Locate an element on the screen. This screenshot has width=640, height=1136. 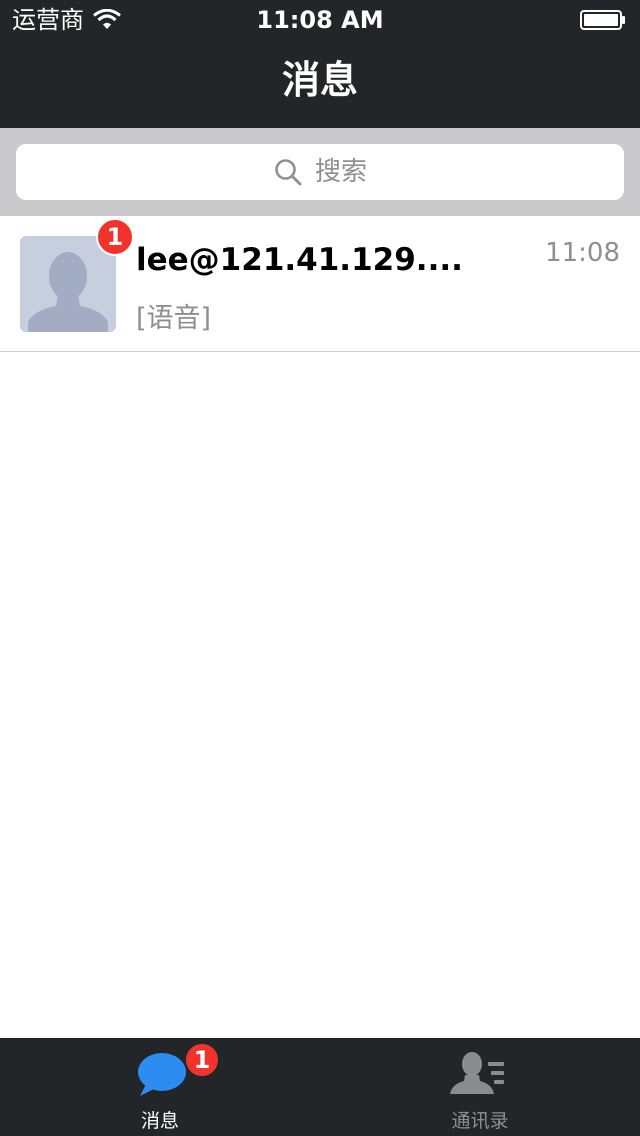
search-placeholder: 搜索 is located at coordinates (340, 172).